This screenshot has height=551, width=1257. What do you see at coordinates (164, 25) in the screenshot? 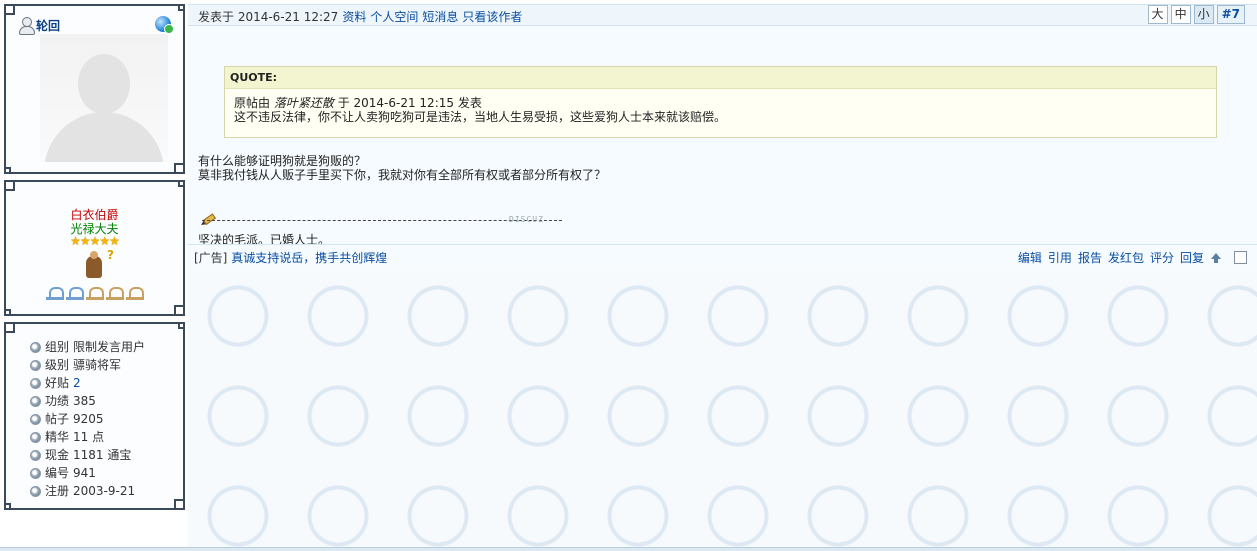
I see `online-status-icon` at bounding box center [164, 25].